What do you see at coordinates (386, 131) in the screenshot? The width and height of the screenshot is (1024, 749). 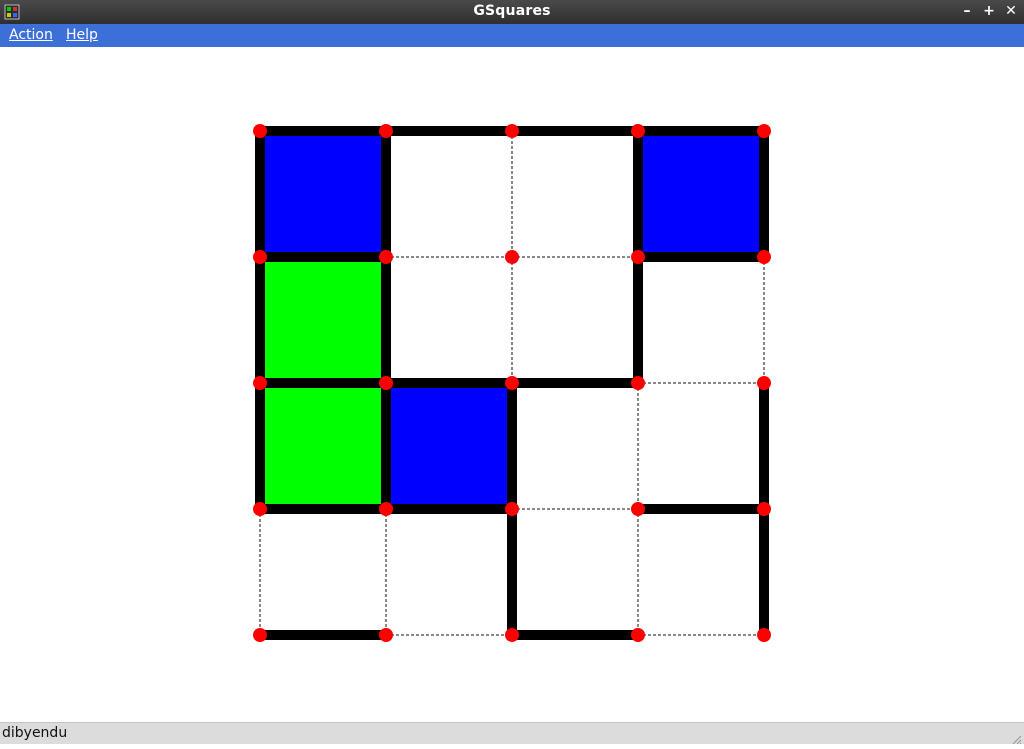 I see `dot-r0c1` at bounding box center [386, 131].